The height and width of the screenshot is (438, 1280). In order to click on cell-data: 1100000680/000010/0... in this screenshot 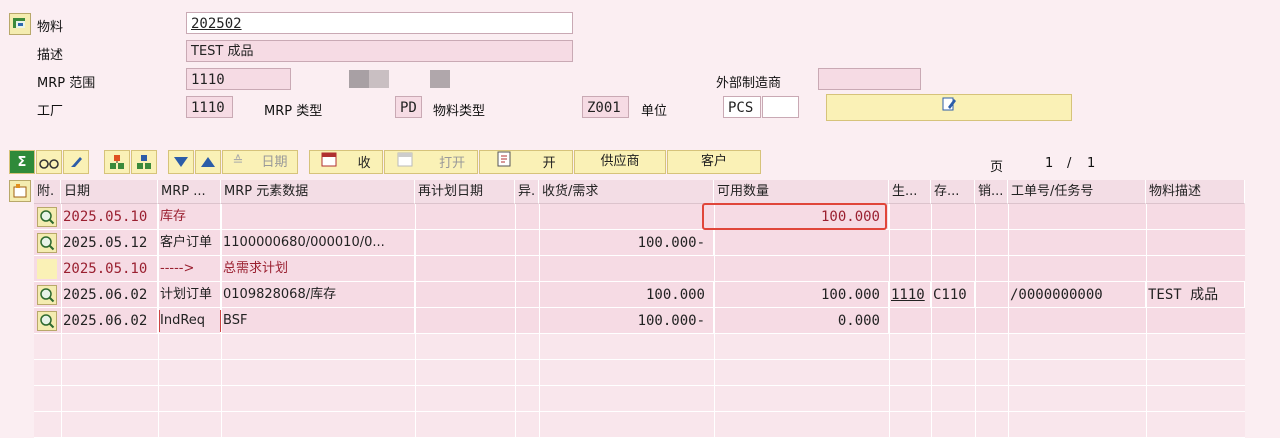, I will do `click(318, 243)`.